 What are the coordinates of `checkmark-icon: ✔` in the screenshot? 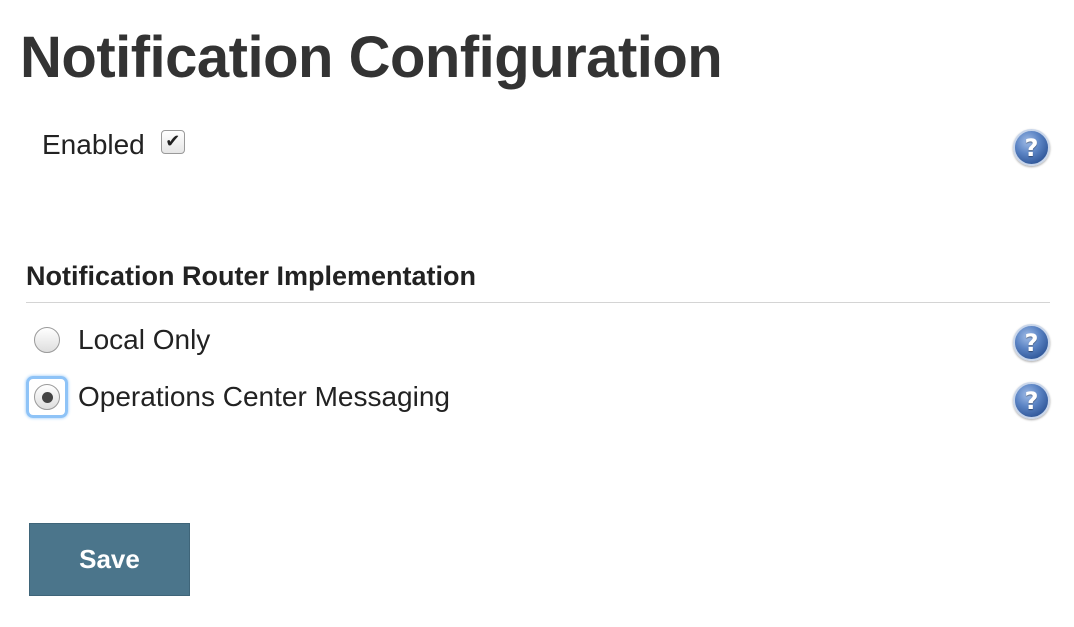 It's located at (173, 141).